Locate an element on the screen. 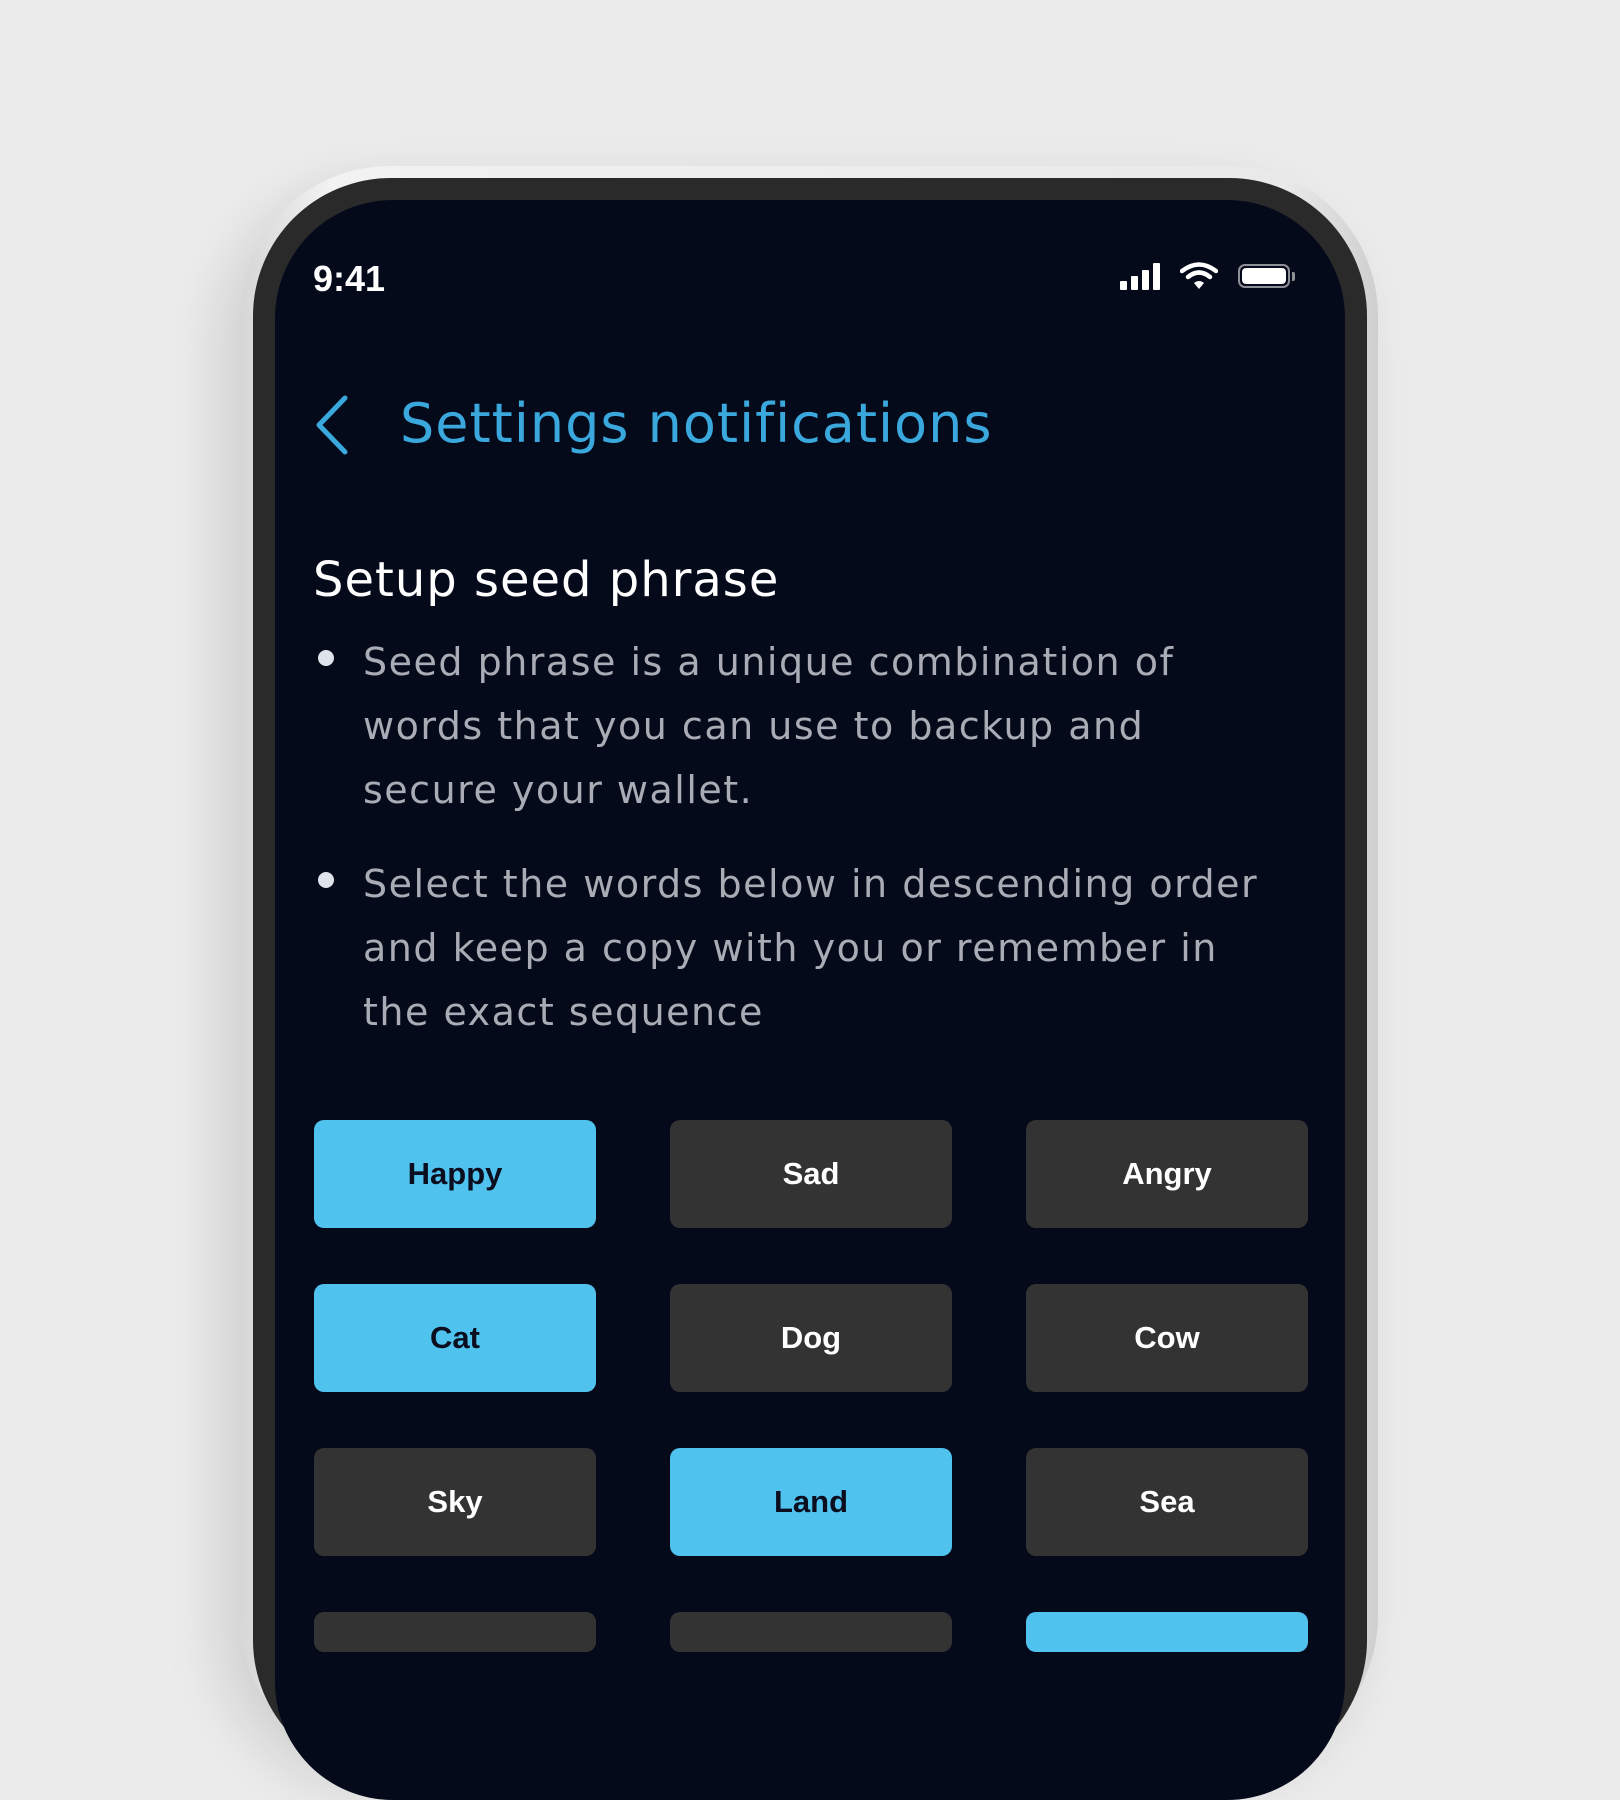  chevron-left-icon is located at coordinates (332, 425).